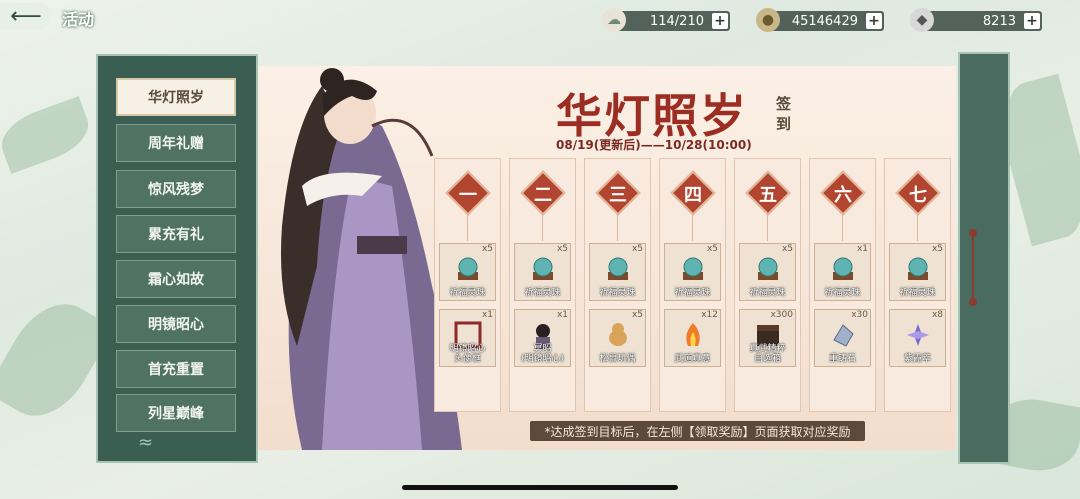 The width and height of the screenshot is (1080, 499). I want to click on cloud-swirl-icon: ≈, so click(146, 442).